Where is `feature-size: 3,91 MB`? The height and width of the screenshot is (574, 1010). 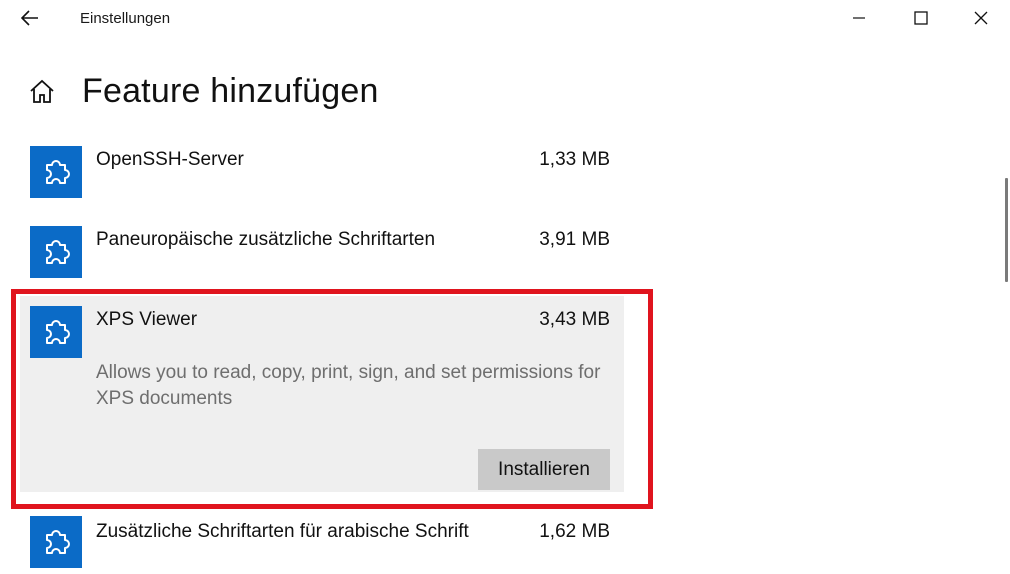 feature-size: 3,91 MB is located at coordinates (574, 239).